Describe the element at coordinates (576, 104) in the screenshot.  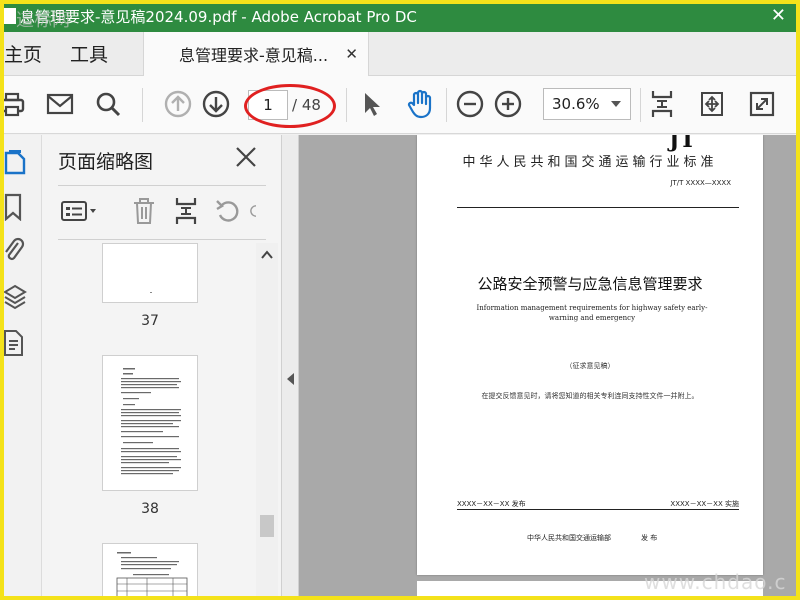
I see `zoom-value: 30.6%` at that location.